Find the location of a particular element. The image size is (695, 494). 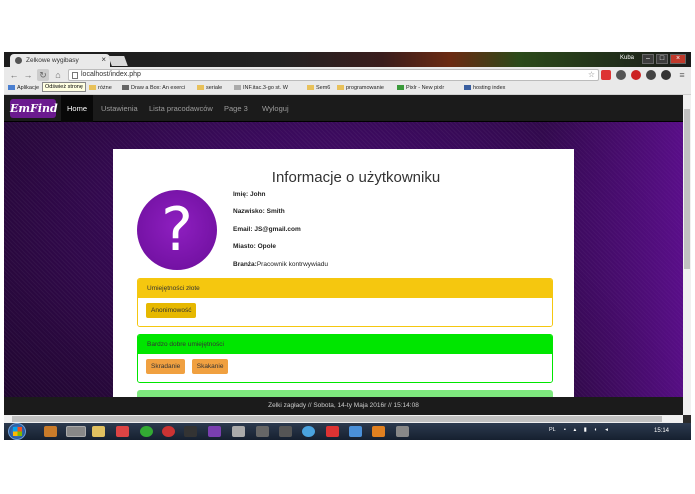

home-icon: ⌂ is located at coordinates (58, 75).